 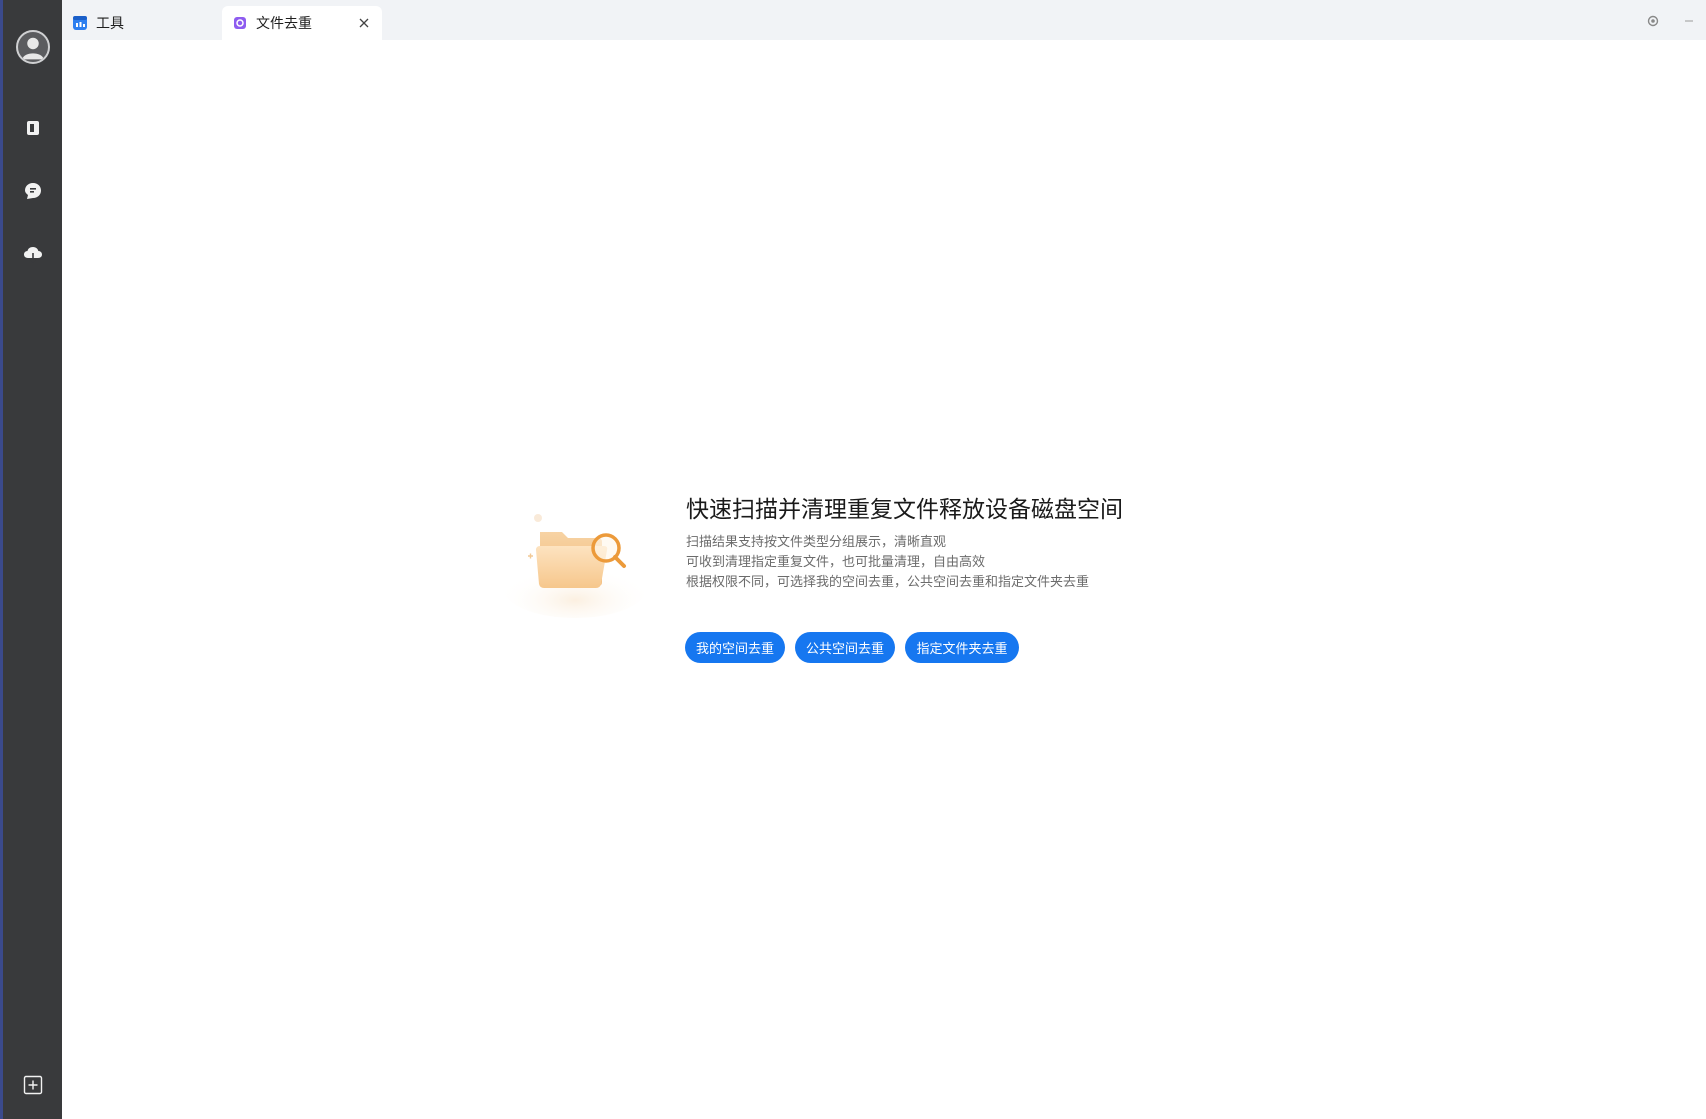 I want to click on action-buttons: 我的空间去重 公共空间去重 指定文件夹去重, so click(x=852, y=647).